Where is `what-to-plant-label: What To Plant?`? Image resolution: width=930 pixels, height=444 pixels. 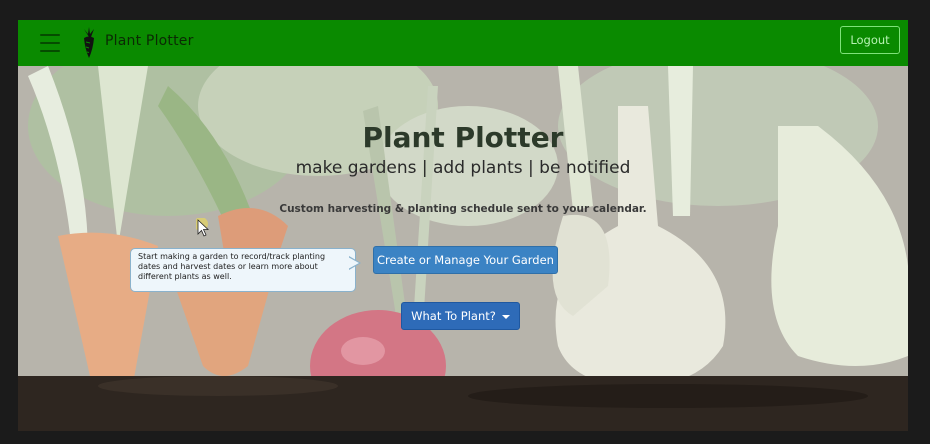
what-to-plant-label: What To Plant? is located at coordinates (453, 316).